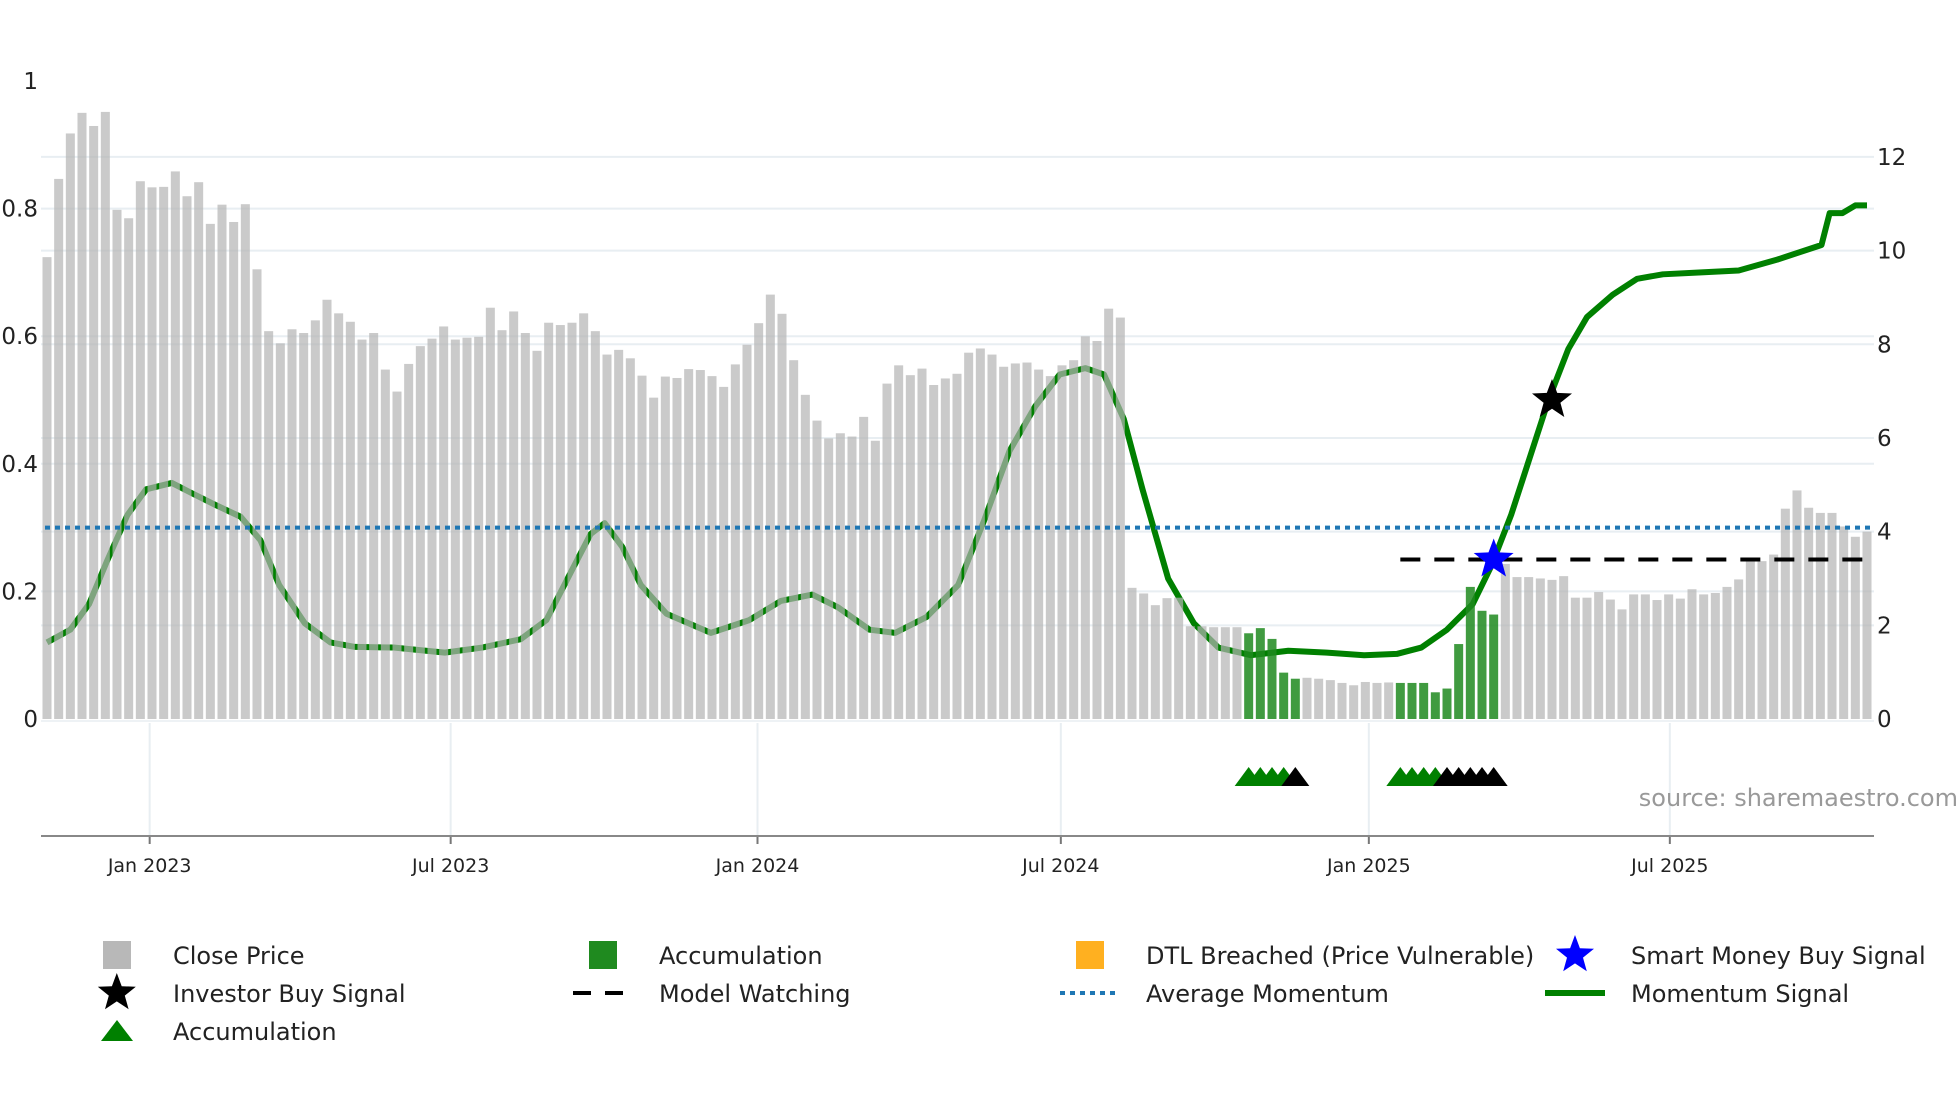 Image resolution: width=1960 pixels, height=1102 pixels. What do you see at coordinates (19, 592) in the screenshot?
I see `left-tick-label: 0.2` at bounding box center [19, 592].